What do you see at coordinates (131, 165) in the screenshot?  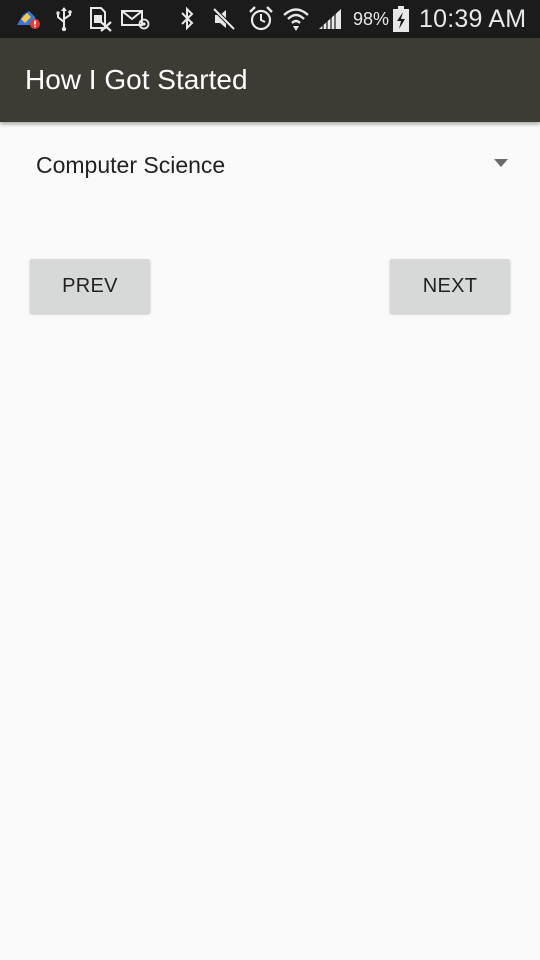 I see `spinner-selected-value: Computer Science` at bounding box center [131, 165].